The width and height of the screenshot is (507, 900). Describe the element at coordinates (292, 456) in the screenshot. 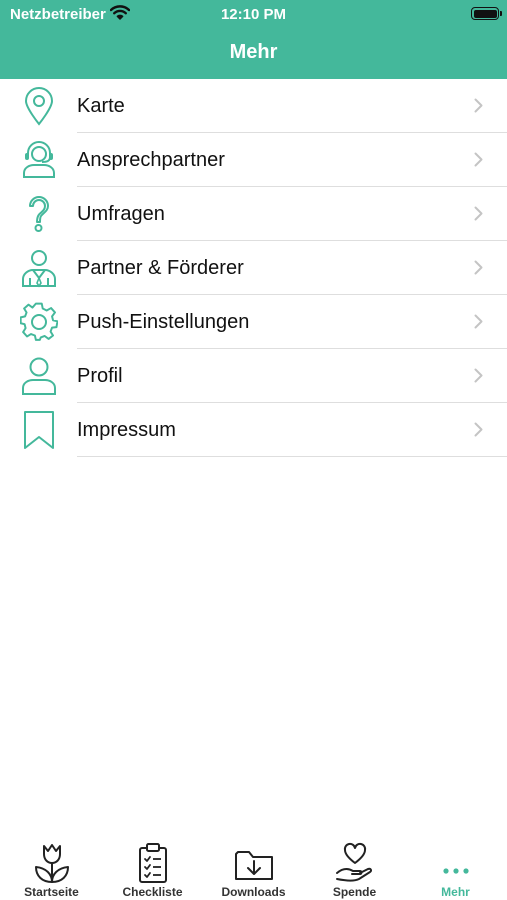

I see `divider` at that location.